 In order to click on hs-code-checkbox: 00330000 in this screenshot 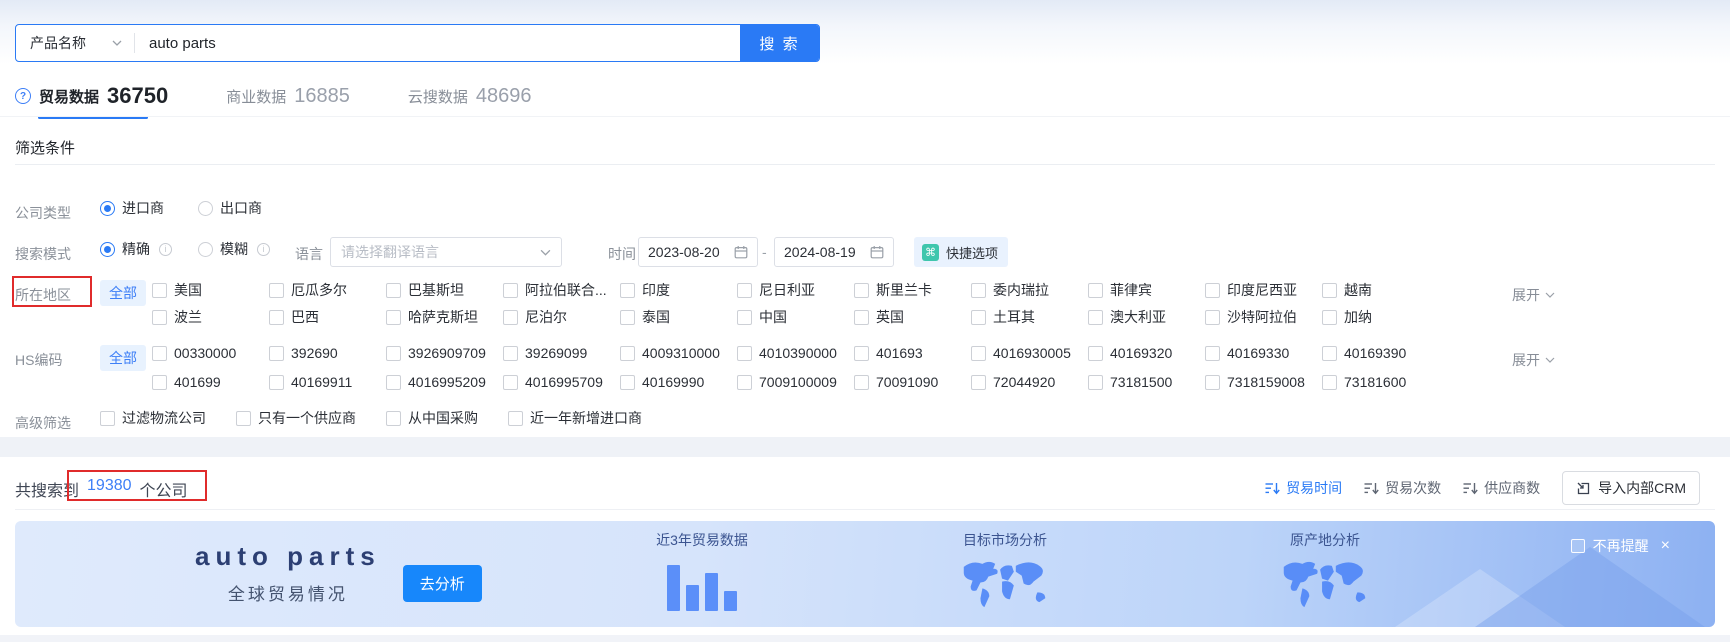, I will do `click(210, 353)`.